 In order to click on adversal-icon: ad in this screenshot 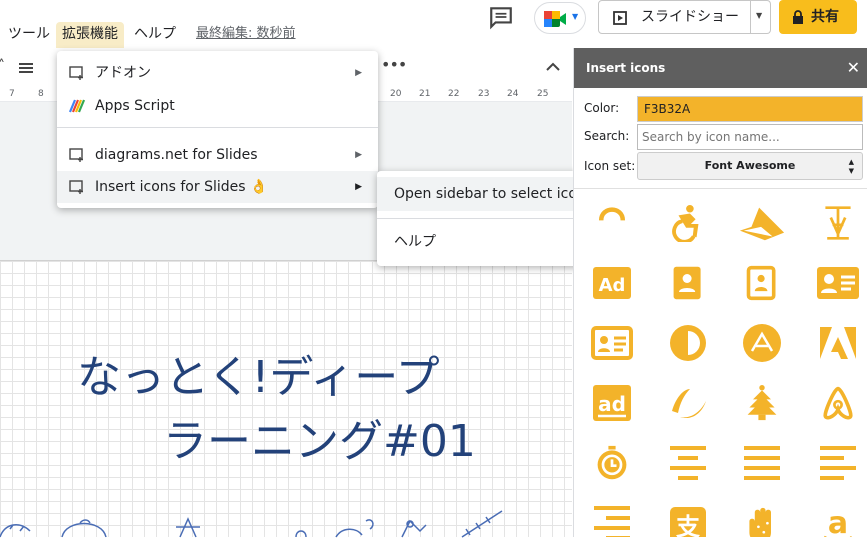, I will do `click(612, 403)`.